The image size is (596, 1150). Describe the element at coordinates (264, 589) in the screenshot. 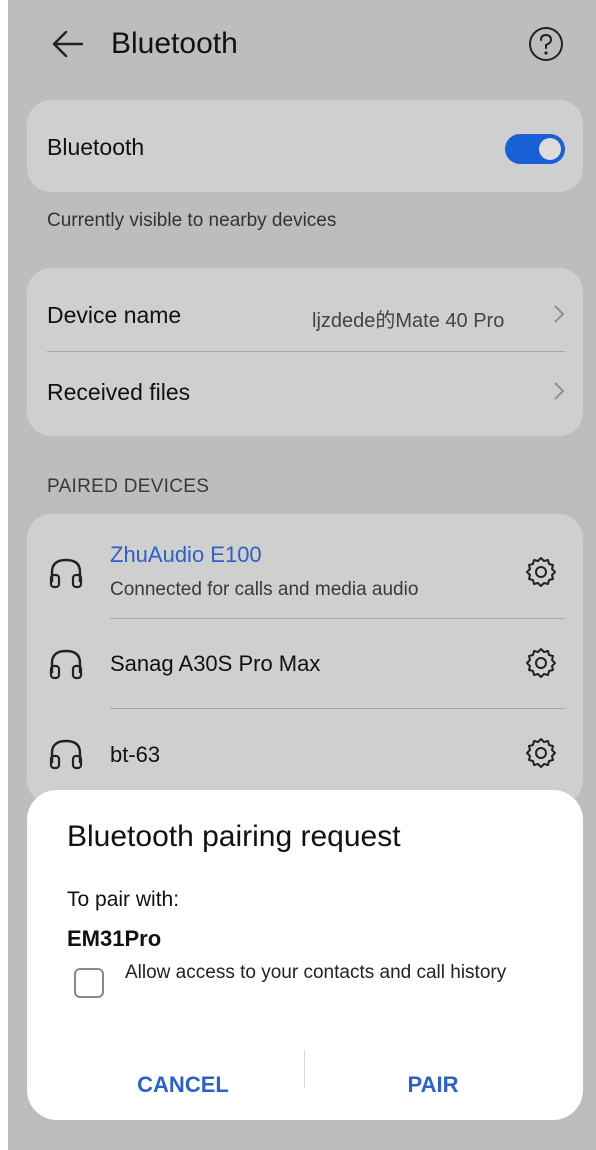

I see `device-status: Connected for calls and media audio` at that location.